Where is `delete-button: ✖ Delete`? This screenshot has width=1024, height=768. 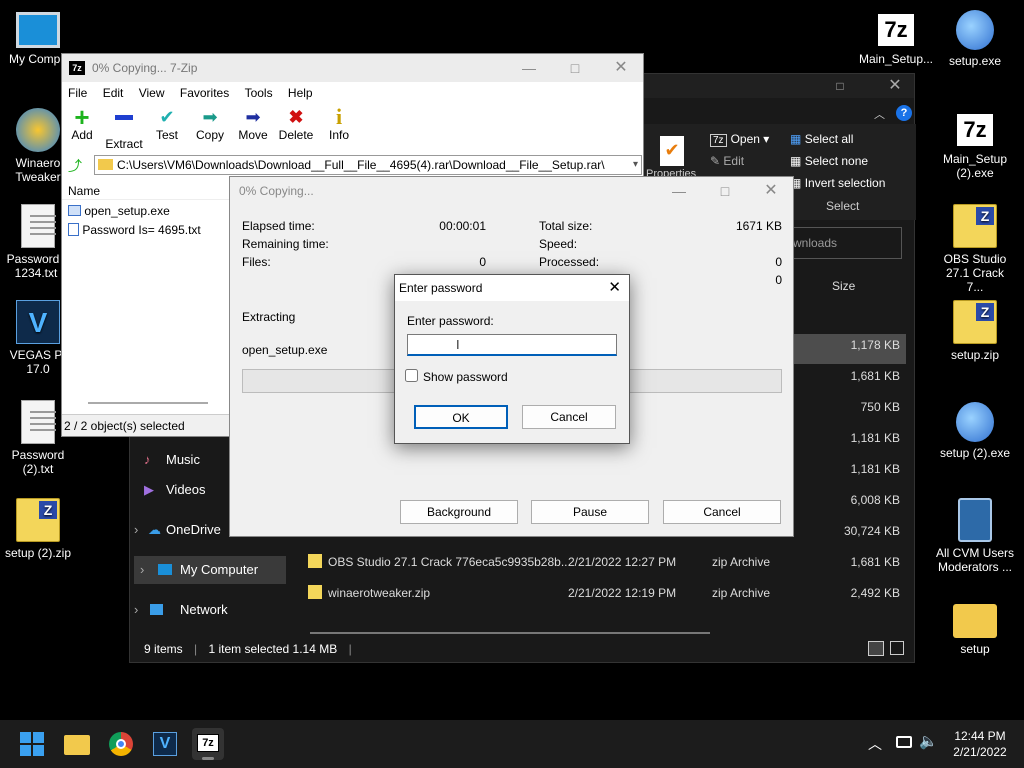
delete-button: ✖ Delete is located at coordinates (296, 124).